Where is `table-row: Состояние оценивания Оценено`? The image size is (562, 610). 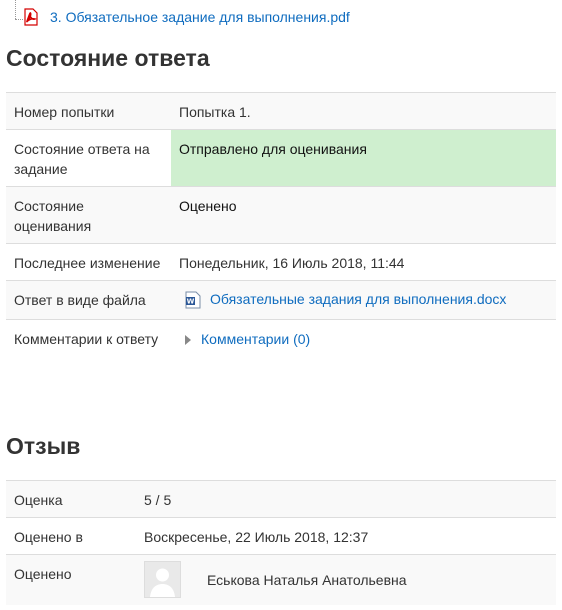 table-row: Состояние оценивания Оценено is located at coordinates (281, 215).